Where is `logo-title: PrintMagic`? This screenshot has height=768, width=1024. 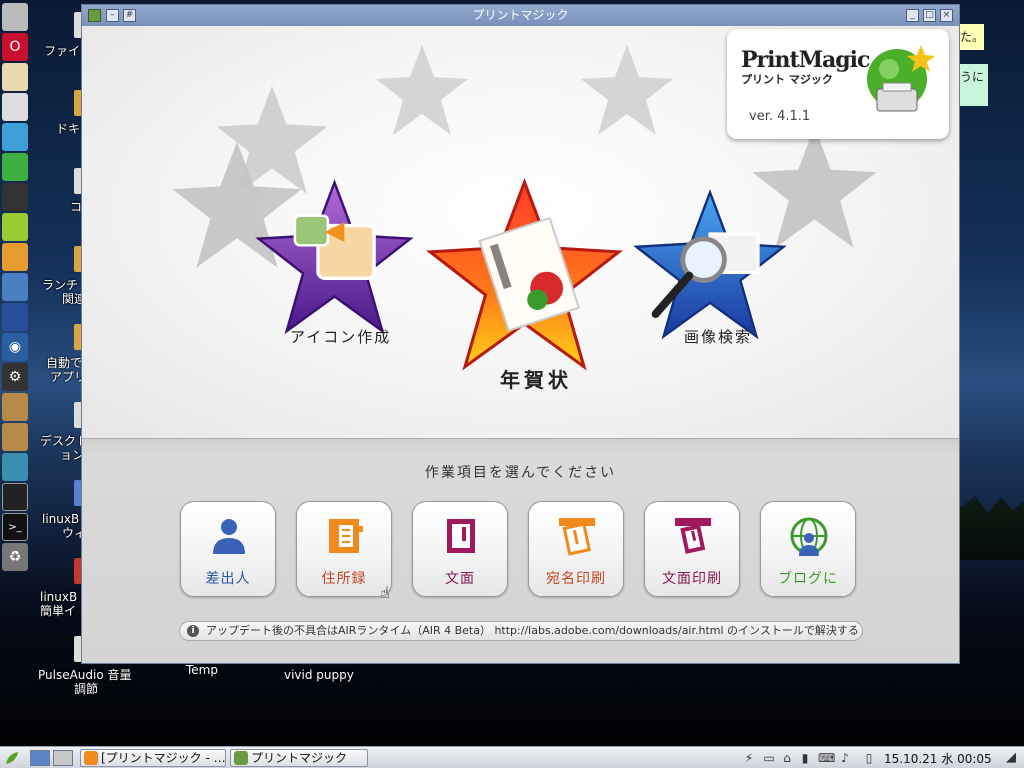 logo-title: PrintMagic is located at coordinates (805, 60).